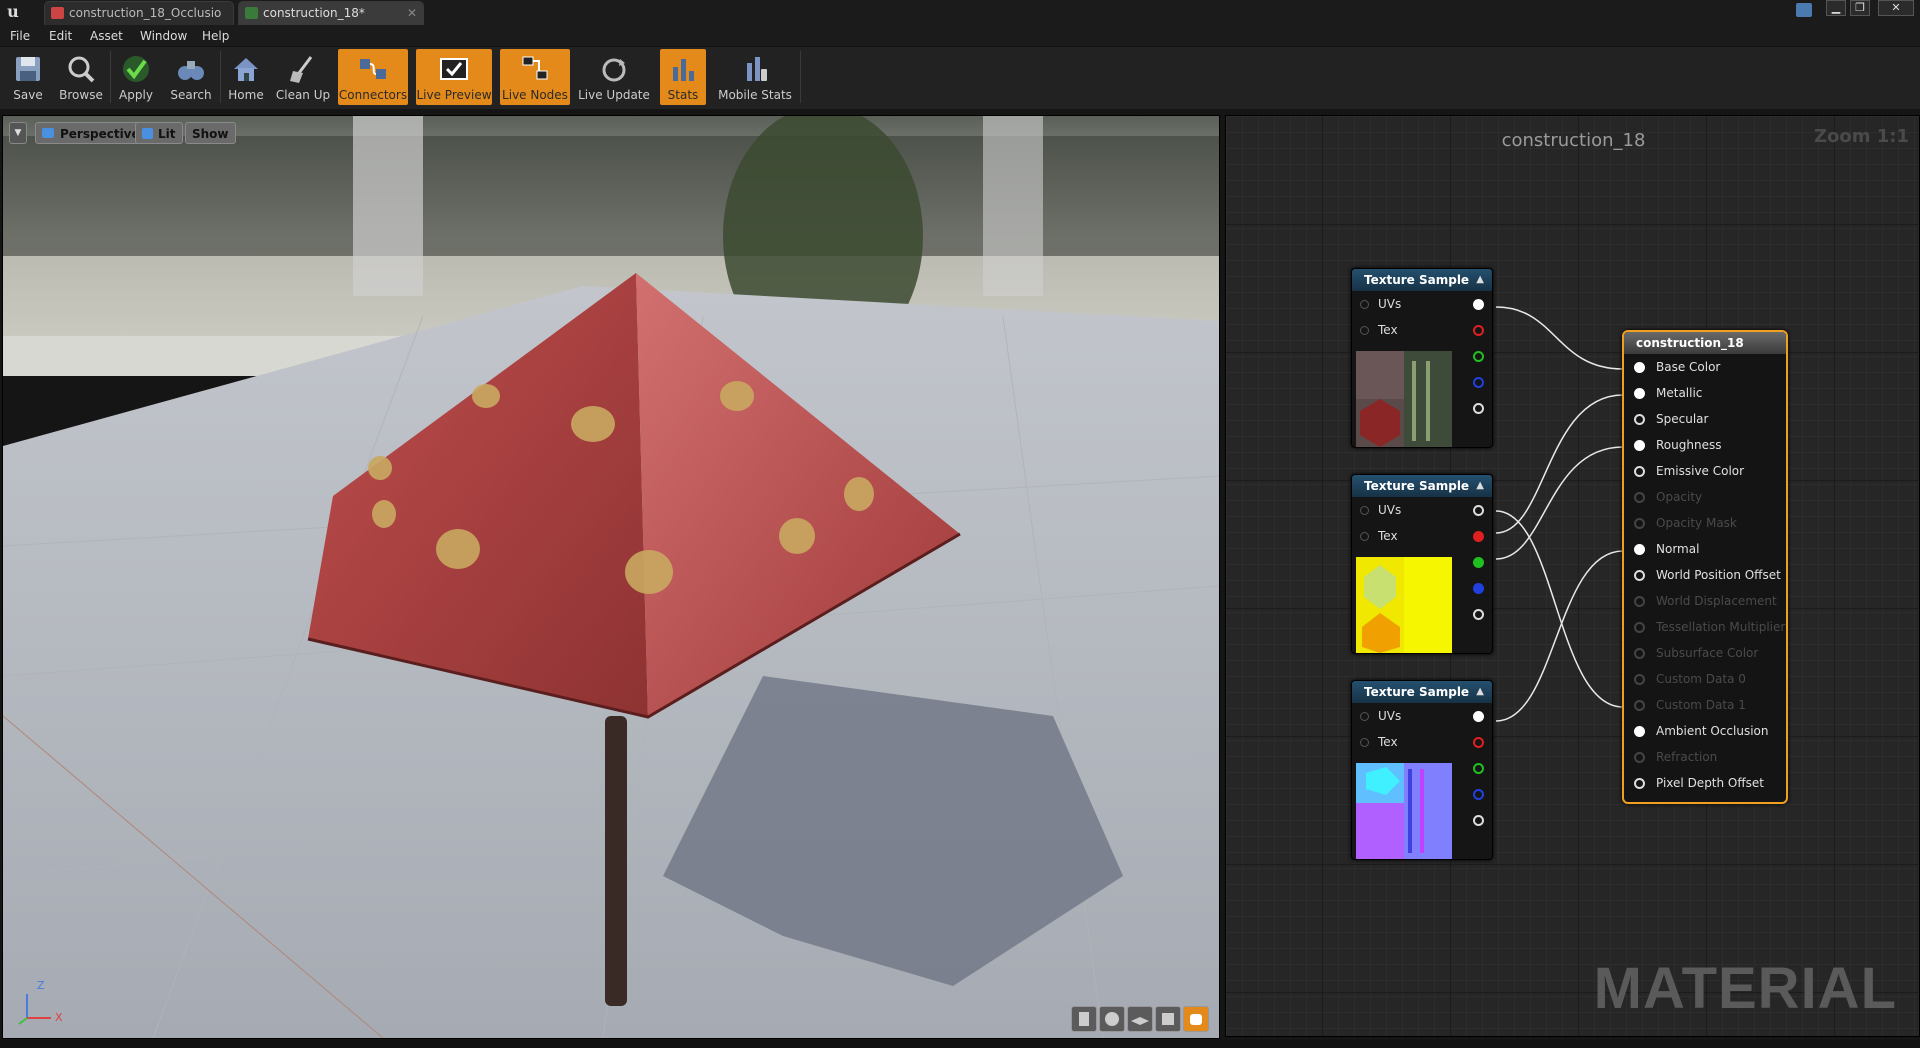 This screenshot has width=1920, height=1048. Describe the element at coordinates (1705, 731) in the screenshot. I see `material-input-ambient-occlusion: Ambient Occlusion` at that location.